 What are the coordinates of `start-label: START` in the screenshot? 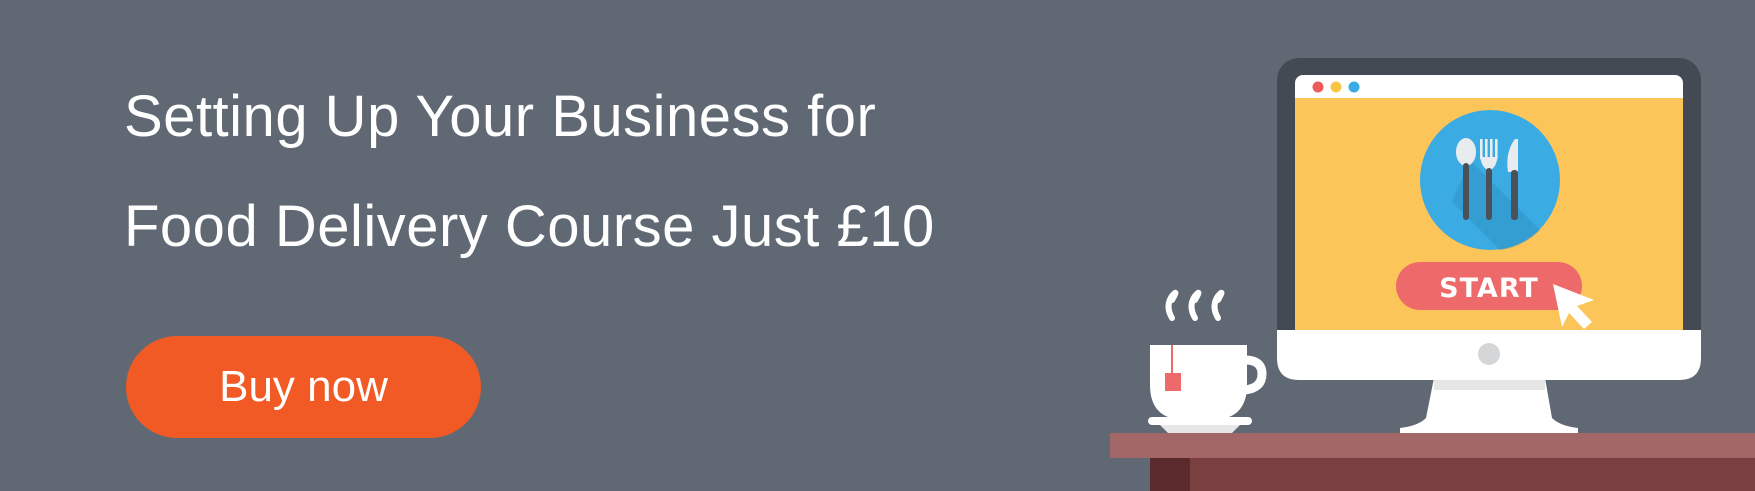 It's located at (1489, 288).